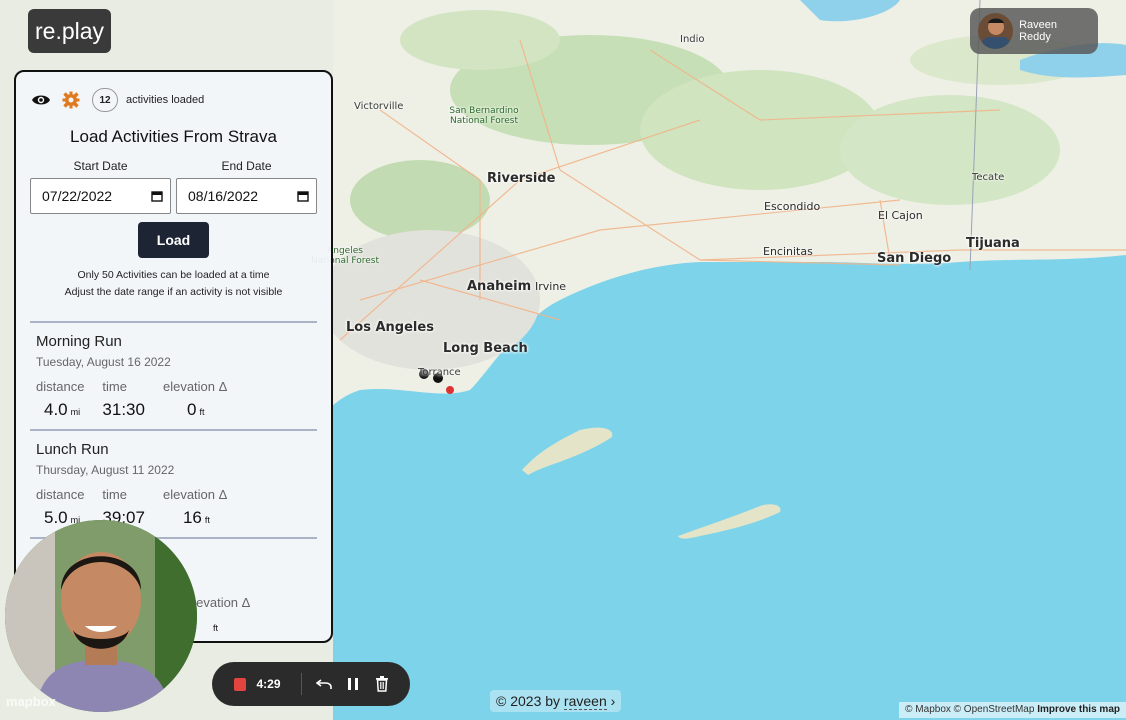  What do you see at coordinates (72, 449) in the screenshot?
I see `activity-name: Lunch Run` at bounding box center [72, 449].